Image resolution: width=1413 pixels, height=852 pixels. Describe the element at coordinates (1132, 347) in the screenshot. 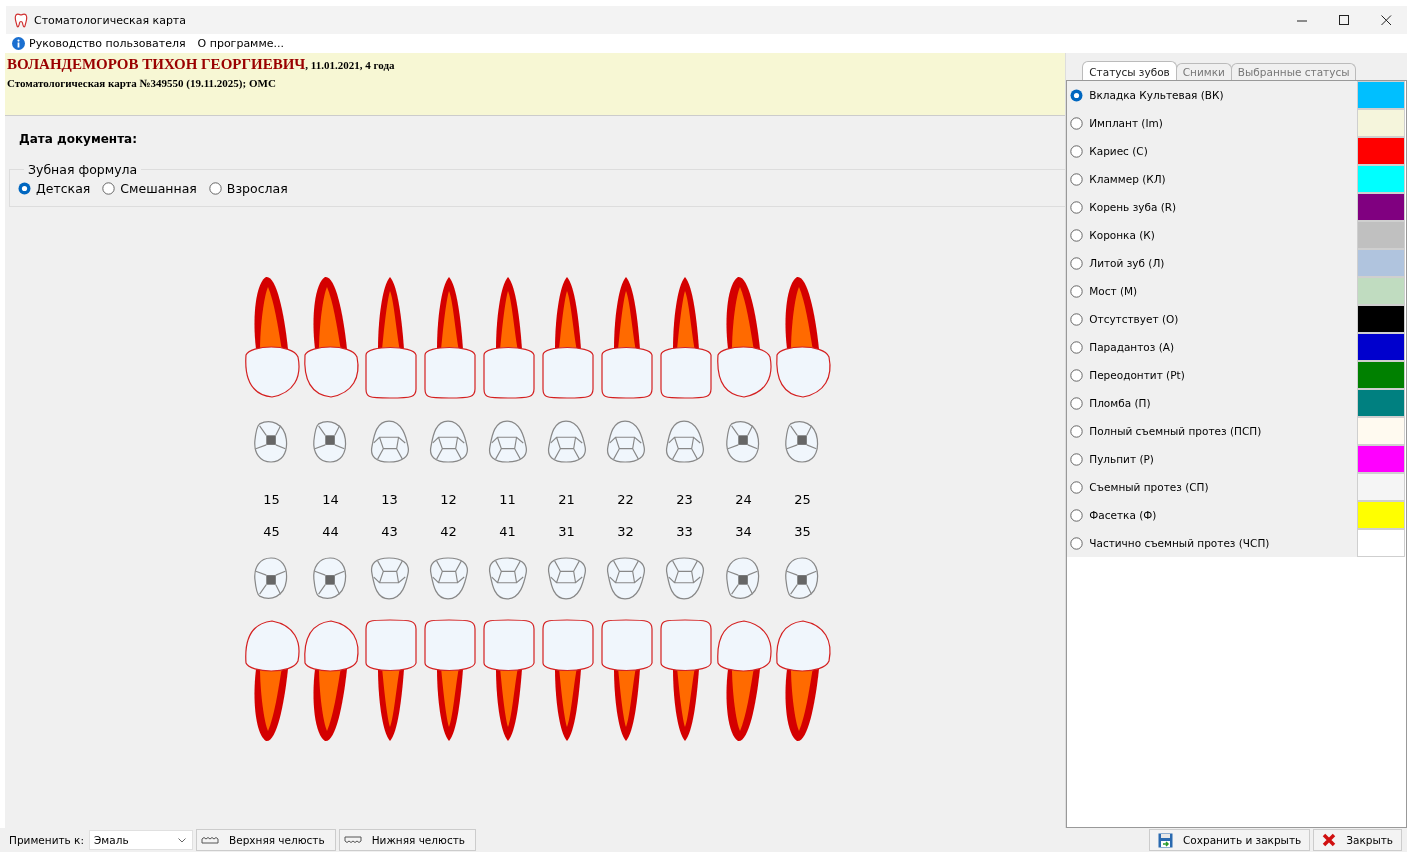

I see `status-label: Парадантоз (А)` at that location.